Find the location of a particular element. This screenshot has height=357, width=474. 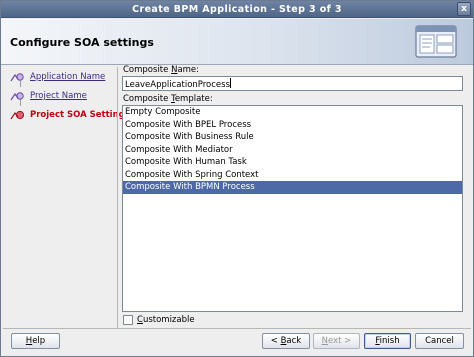

customizable-label: Customizable is located at coordinates (166, 320).